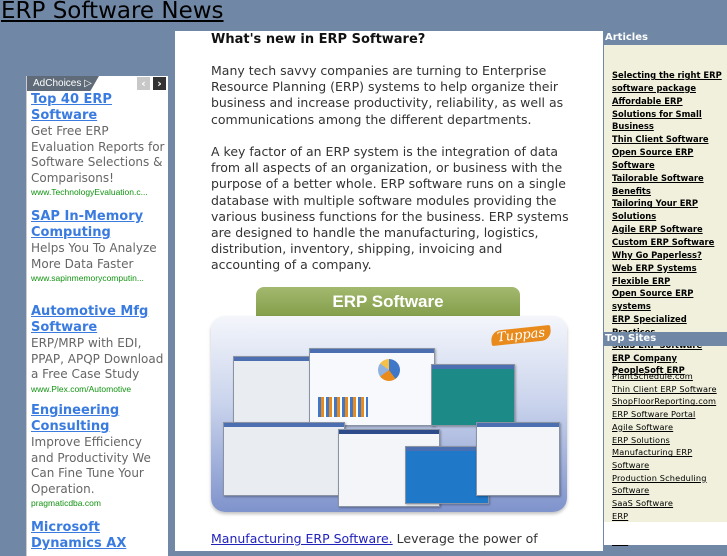 The image size is (727, 556). What do you see at coordinates (78, 543) in the screenshot?
I see `ad-title-line: Dynamics AX` at bounding box center [78, 543].